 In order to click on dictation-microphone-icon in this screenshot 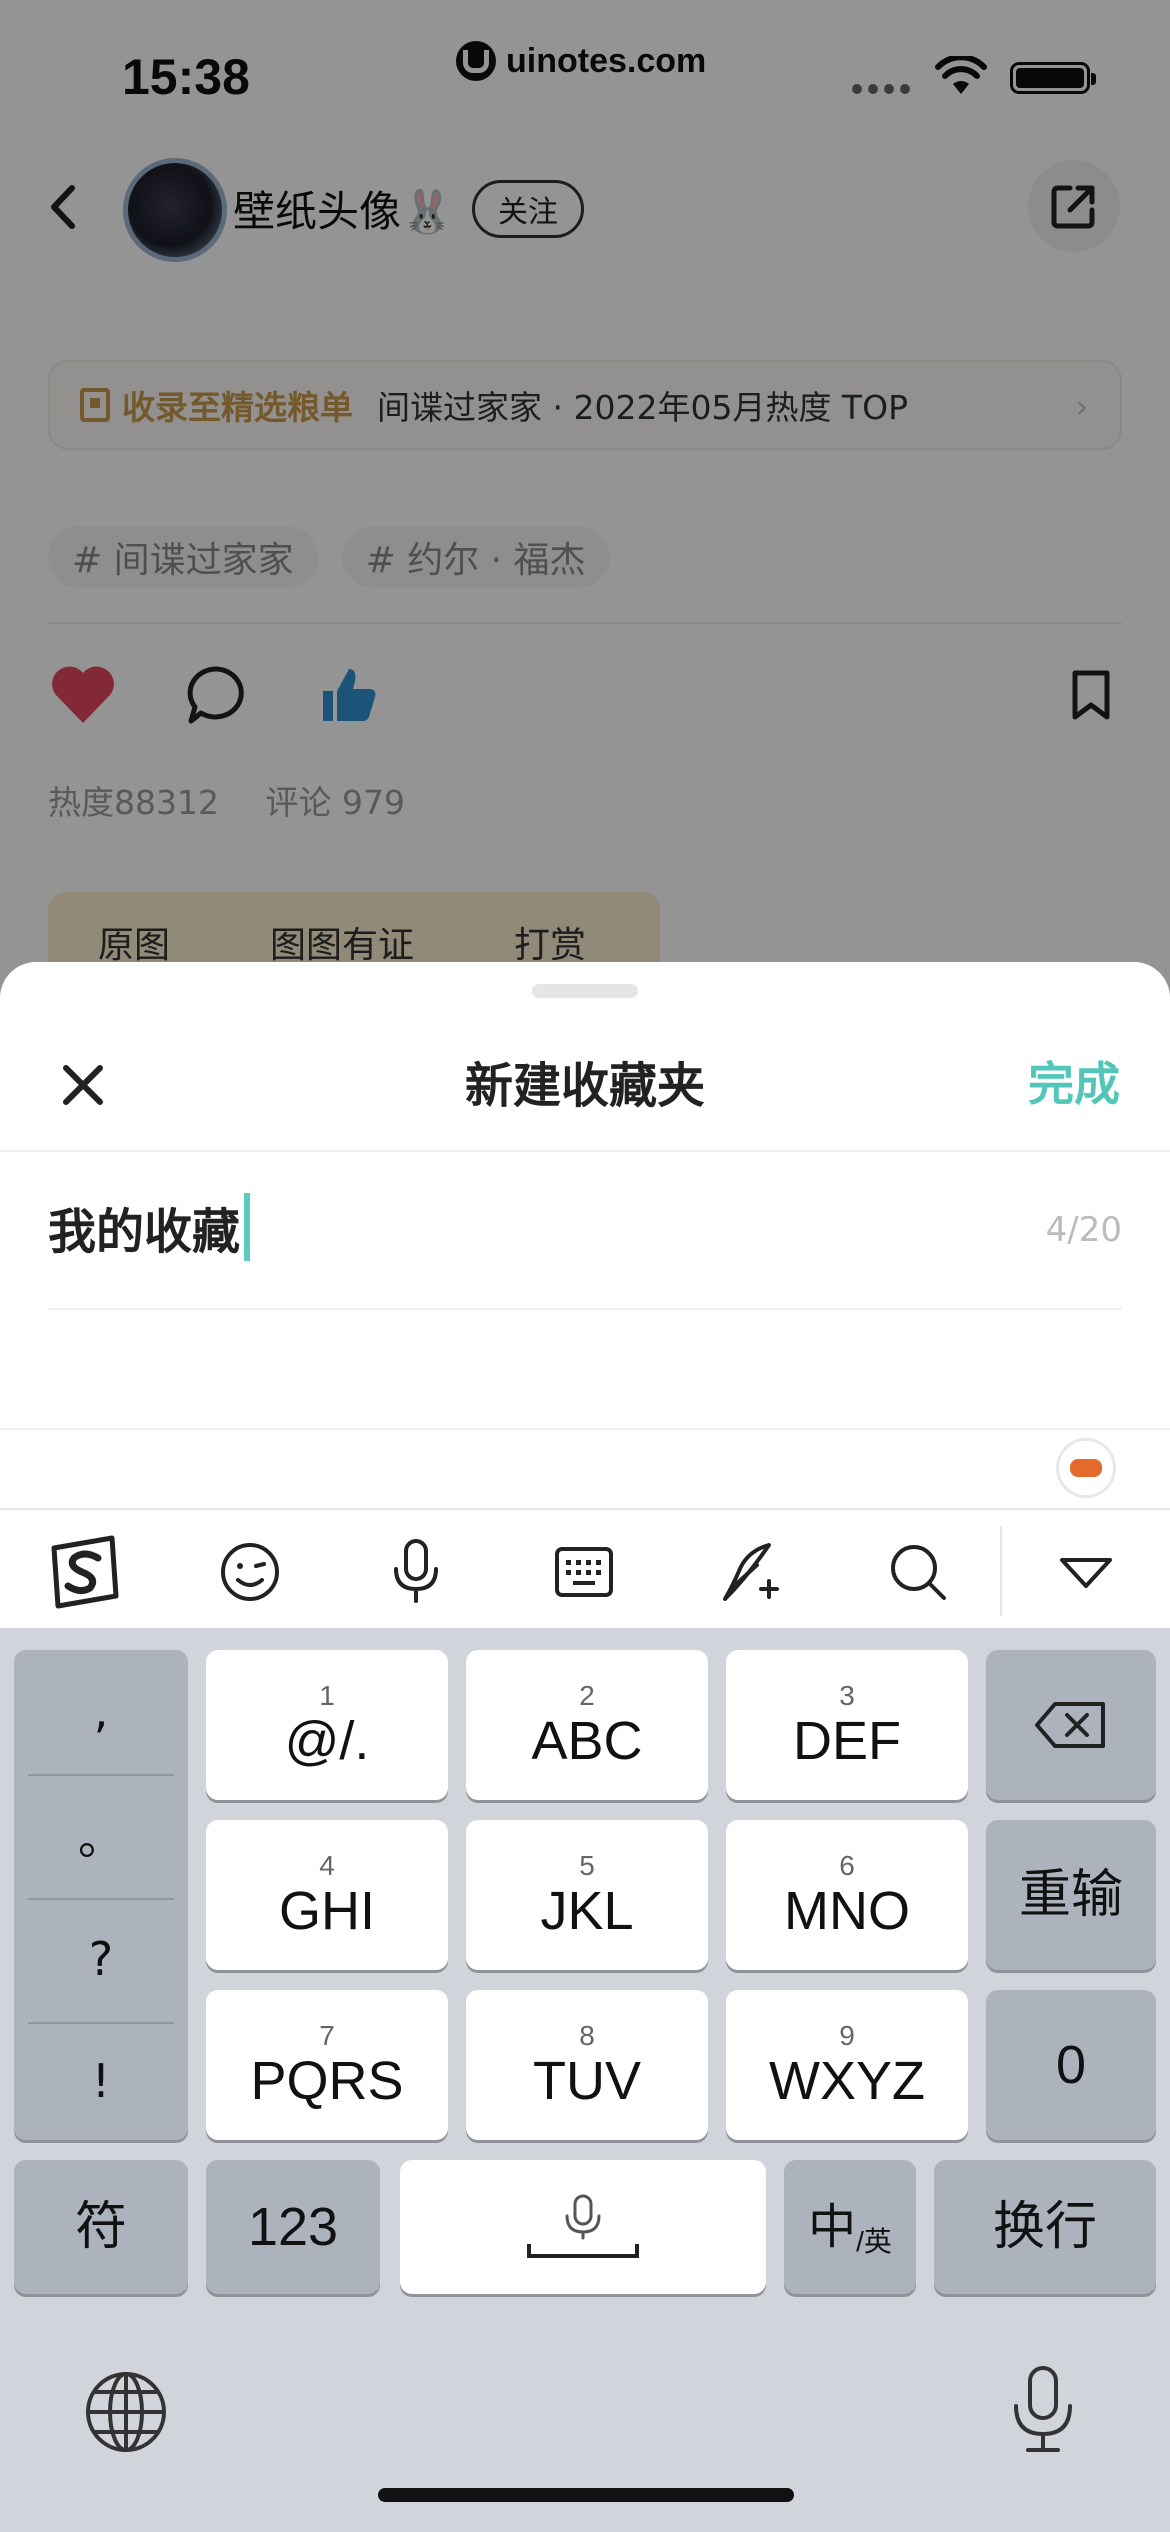, I will do `click(1043, 2410)`.